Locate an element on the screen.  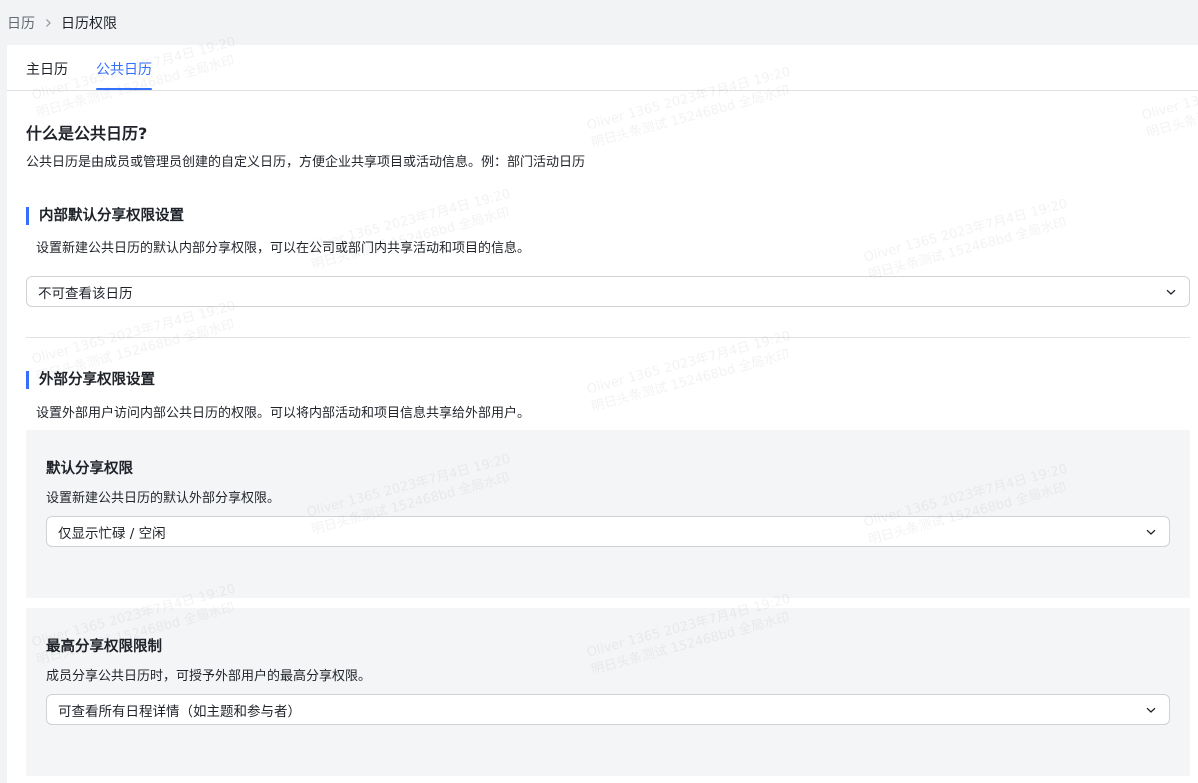
internal-section-title: 内部默认分享权限设置 is located at coordinates (105, 216).